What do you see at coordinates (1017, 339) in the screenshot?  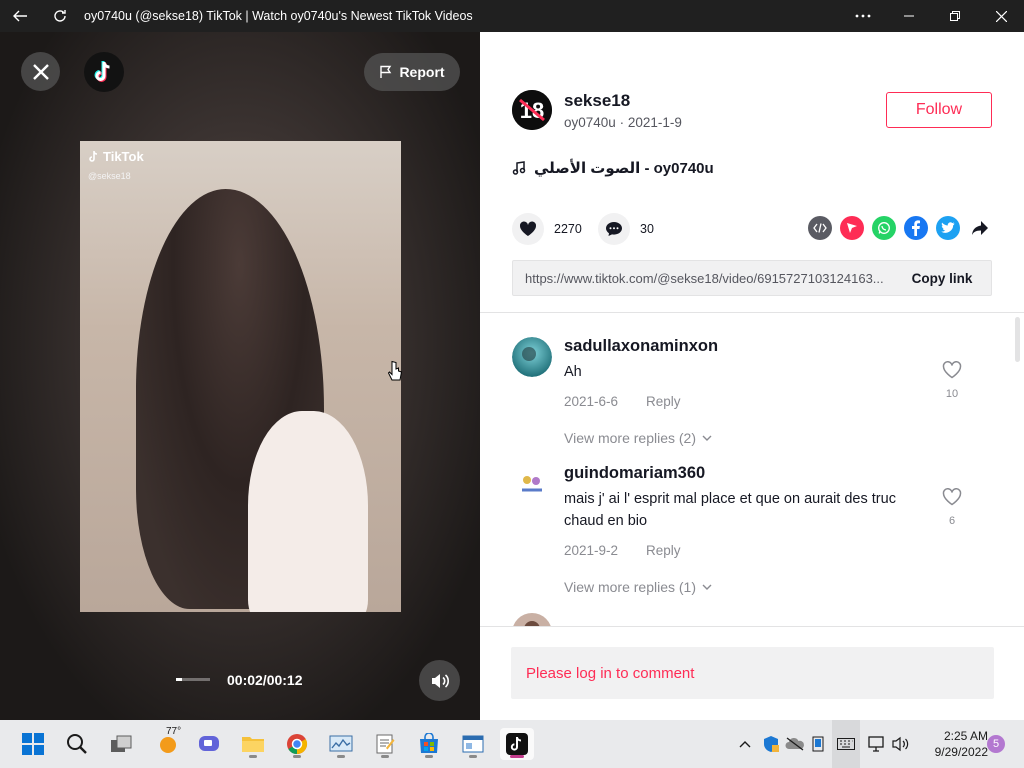 I see `comment-scrollbar` at bounding box center [1017, 339].